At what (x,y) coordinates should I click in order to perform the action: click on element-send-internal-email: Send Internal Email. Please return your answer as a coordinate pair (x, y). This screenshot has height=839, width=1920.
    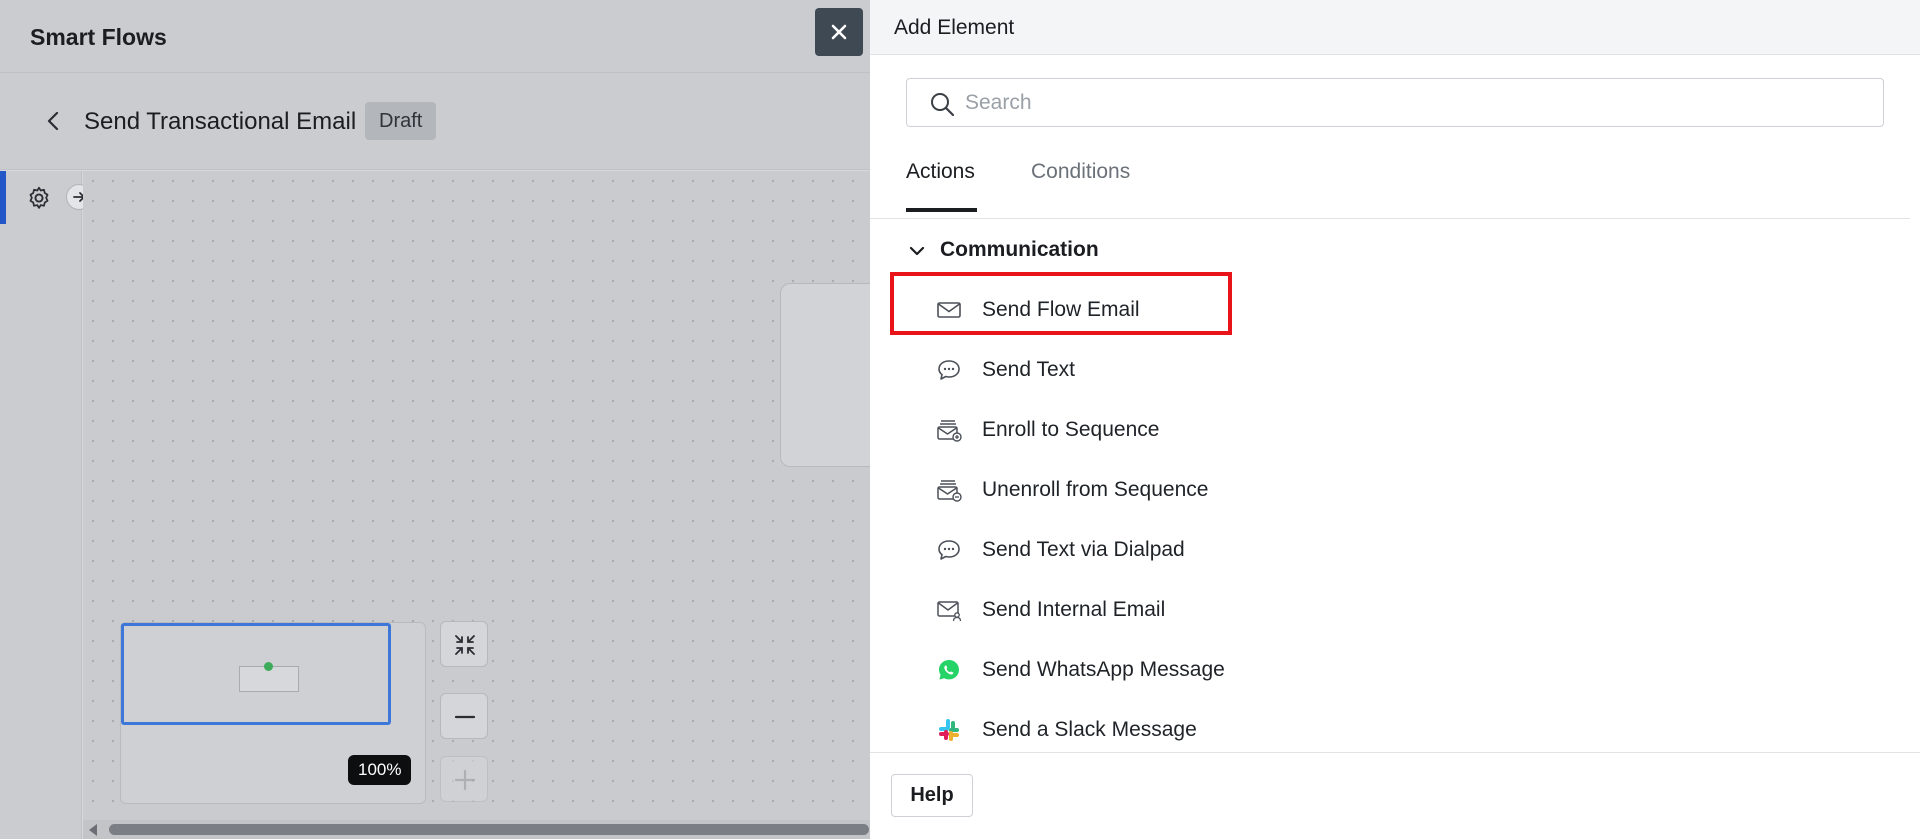
    Looking at the image, I should click on (1236, 610).